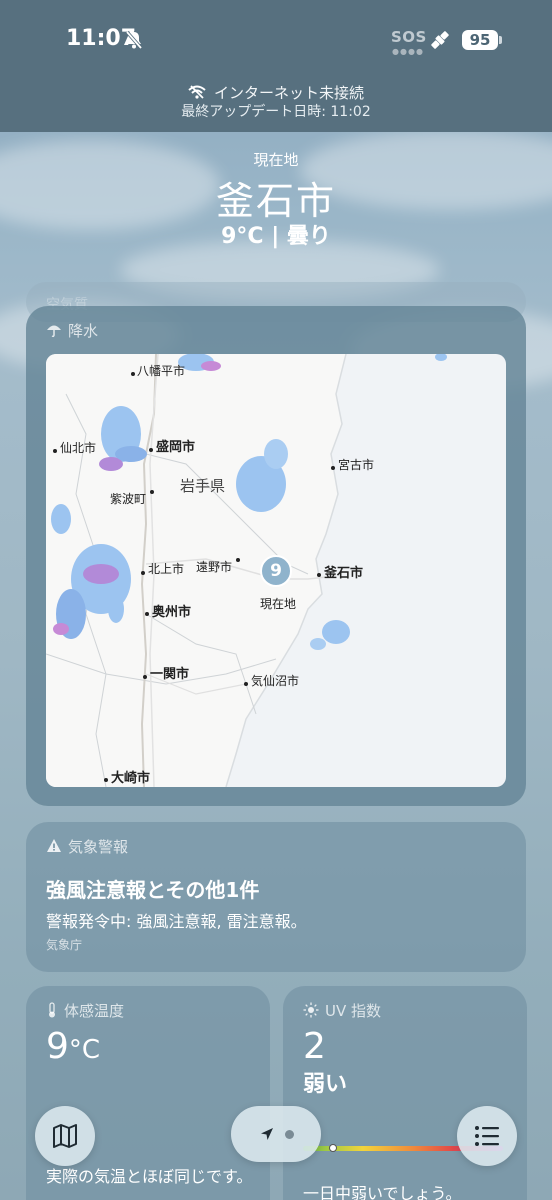 Image resolution: width=552 pixels, height=1200 pixels. What do you see at coordinates (275, 681) in the screenshot?
I see `map-city-kesennuma: 気仙沼市` at bounding box center [275, 681].